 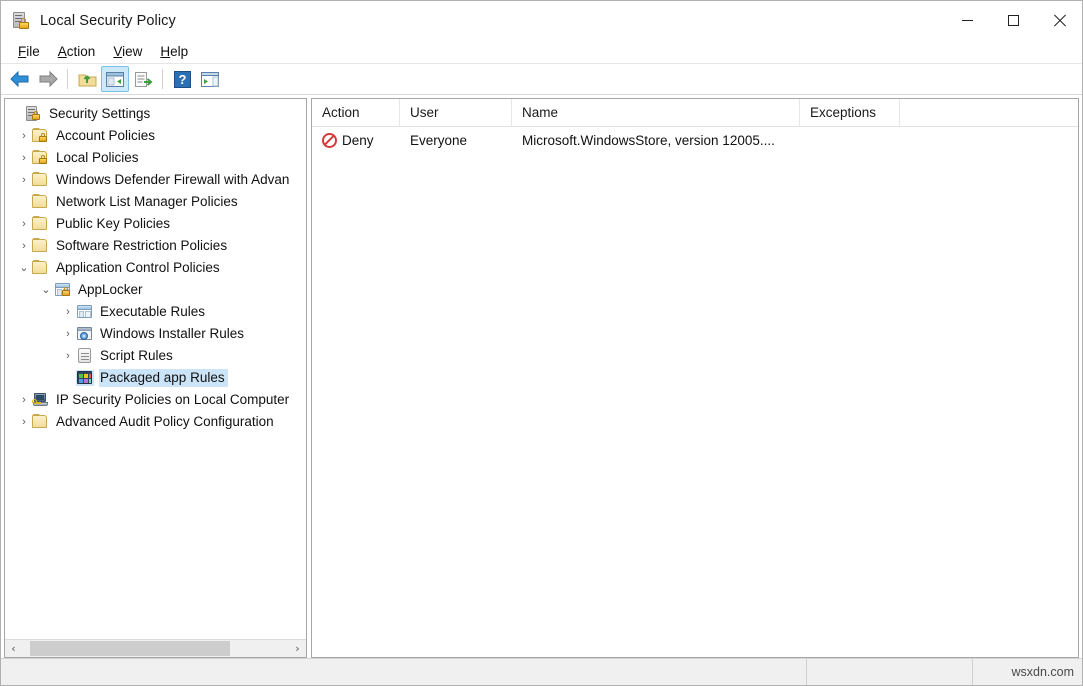 I want to click on menu-view: View, so click(x=127, y=52).